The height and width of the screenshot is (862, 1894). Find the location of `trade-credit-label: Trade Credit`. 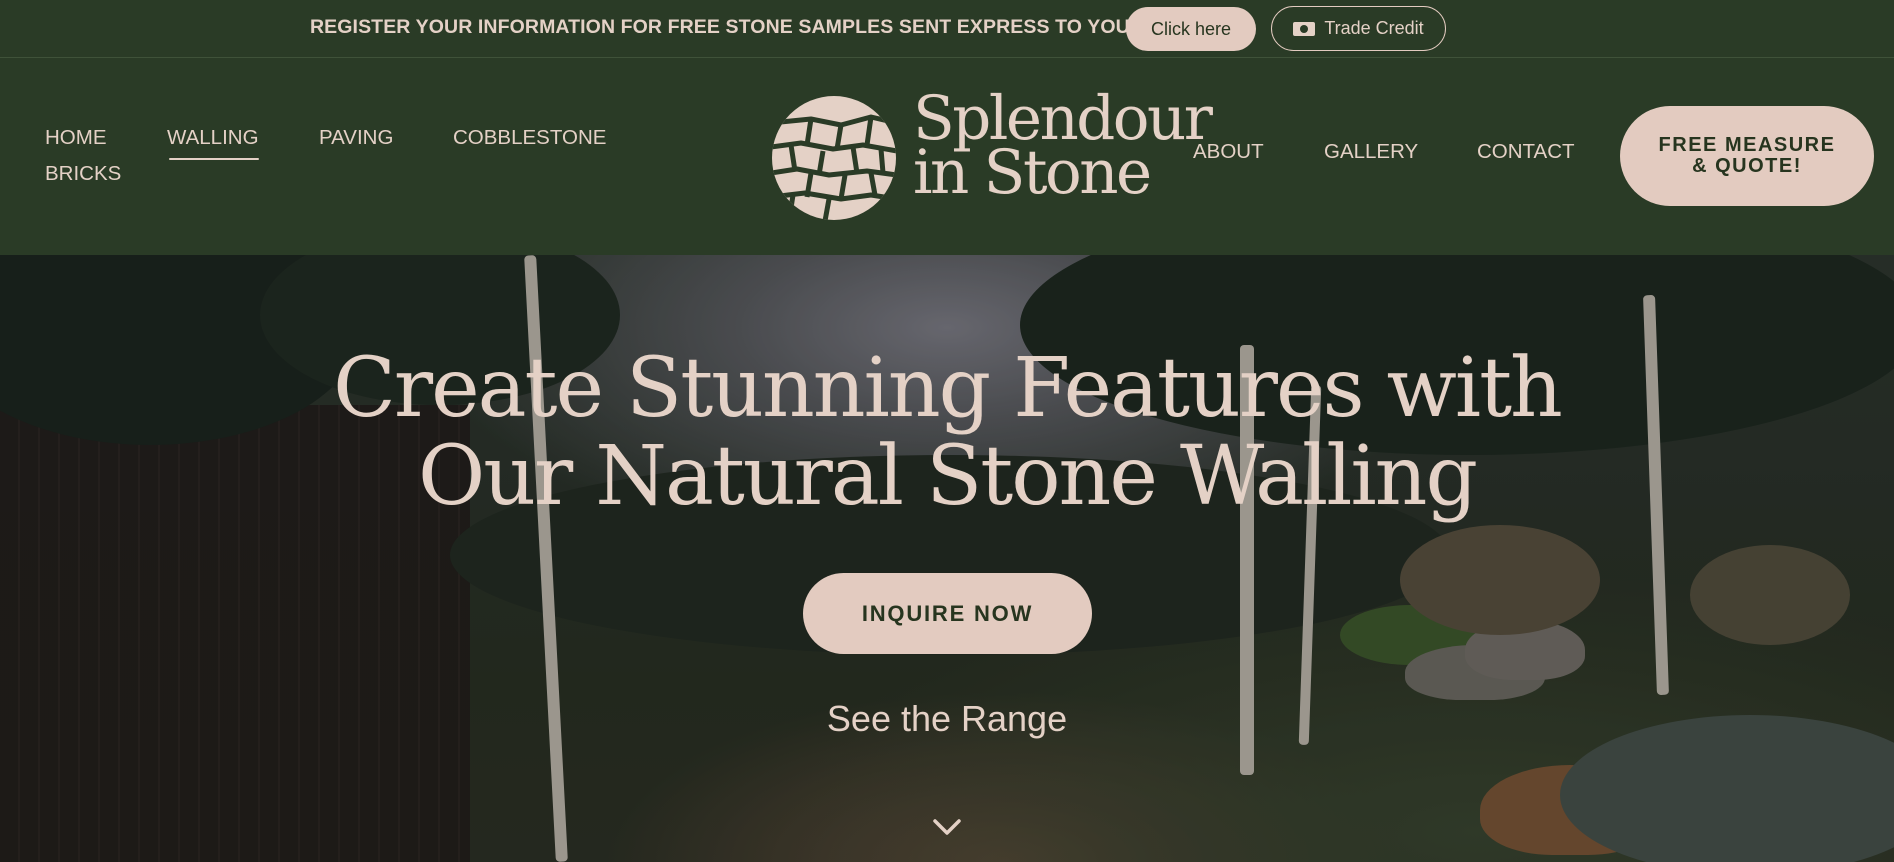

trade-credit-label: Trade Credit is located at coordinates (1374, 28).